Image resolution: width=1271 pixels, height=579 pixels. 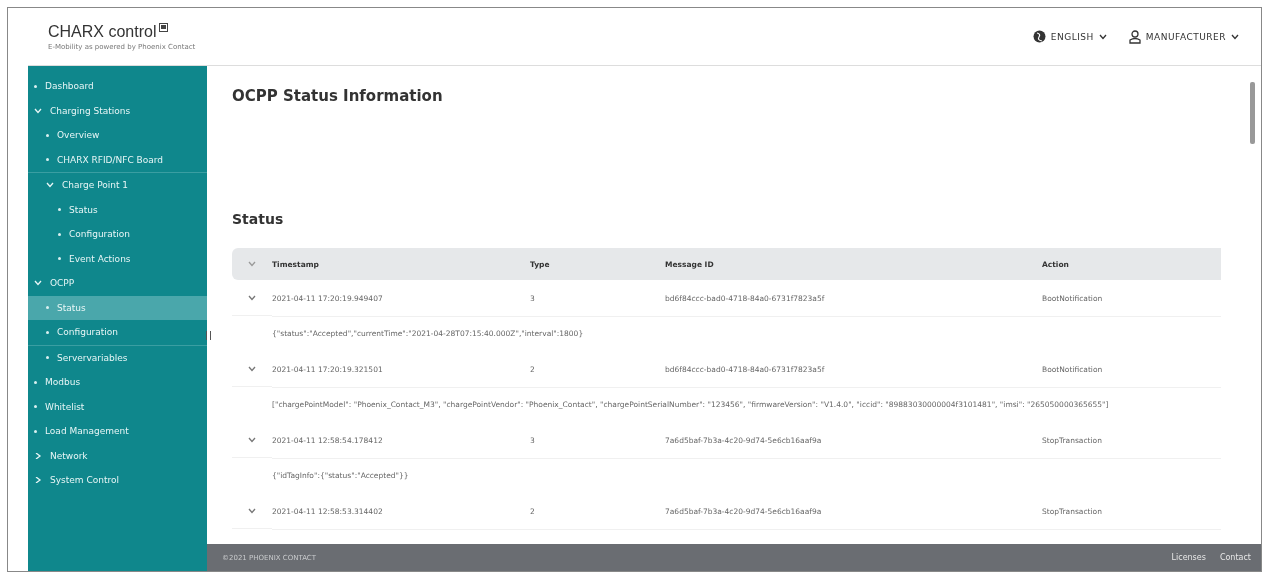 What do you see at coordinates (117, 382) in the screenshot?
I see `sidebar-item: Modbus` at bounding box center [117, 382].